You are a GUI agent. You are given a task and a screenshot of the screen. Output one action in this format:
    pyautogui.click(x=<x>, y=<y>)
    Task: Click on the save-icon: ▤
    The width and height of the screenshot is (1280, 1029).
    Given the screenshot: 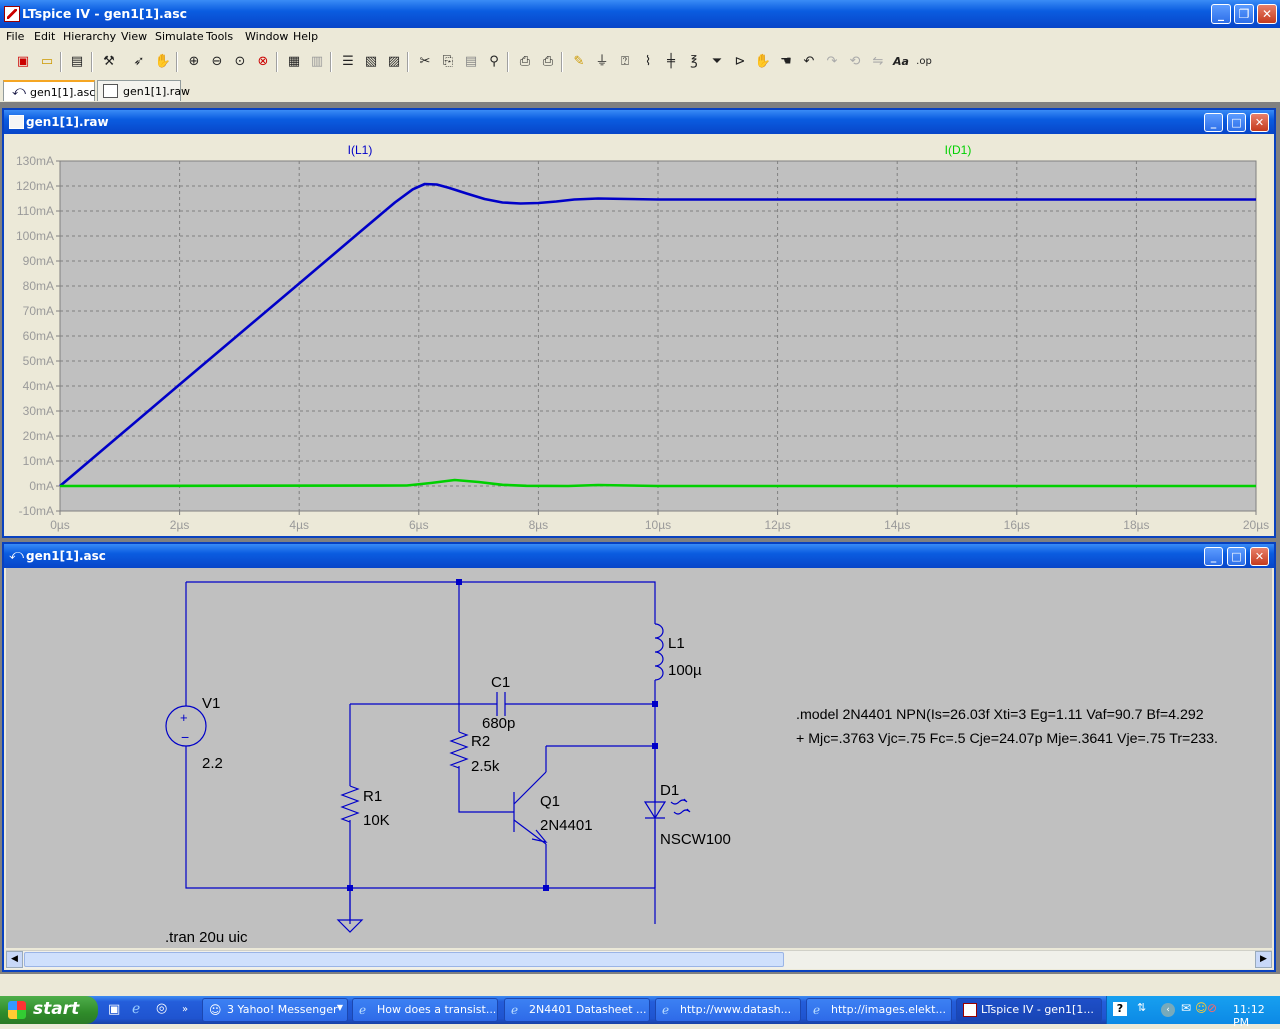 What is the action you would take?
    pyautogui.click(x=77, y=62)
    